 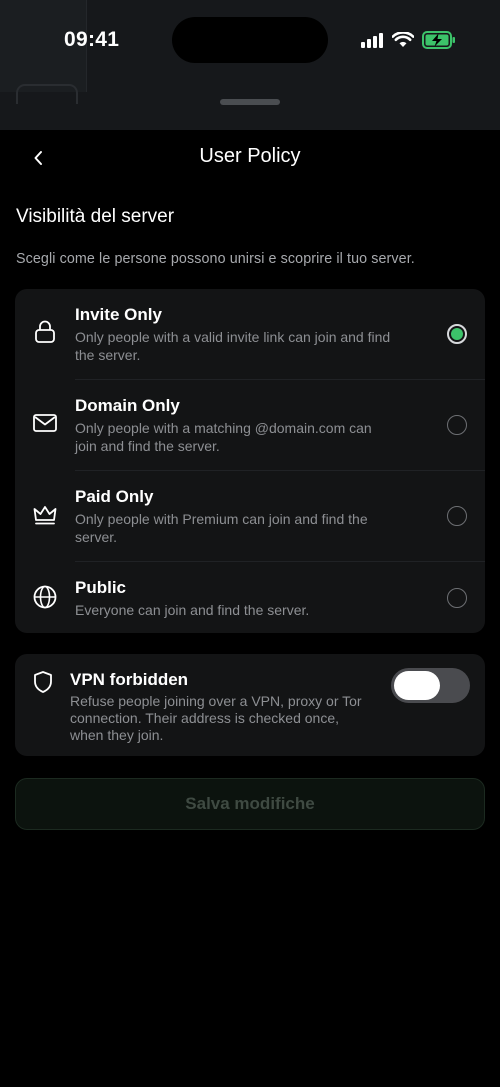 What do you see at coordinates (417, 685) in the screenshot?
I see `toggle-knob` at bounding box center [417, 685].